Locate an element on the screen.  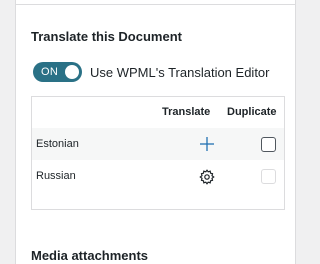
language-row-estonian: Estonian is located at coordinates (158, 144).